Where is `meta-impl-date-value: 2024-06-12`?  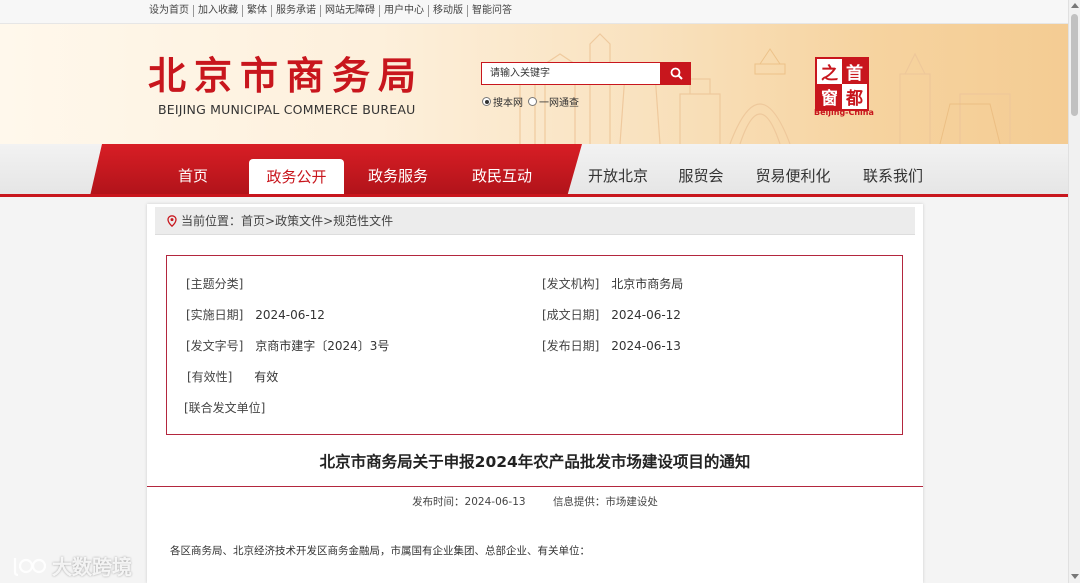 meta-impl-date-value: 2024-06-12 is located at coordinates (290, 315).